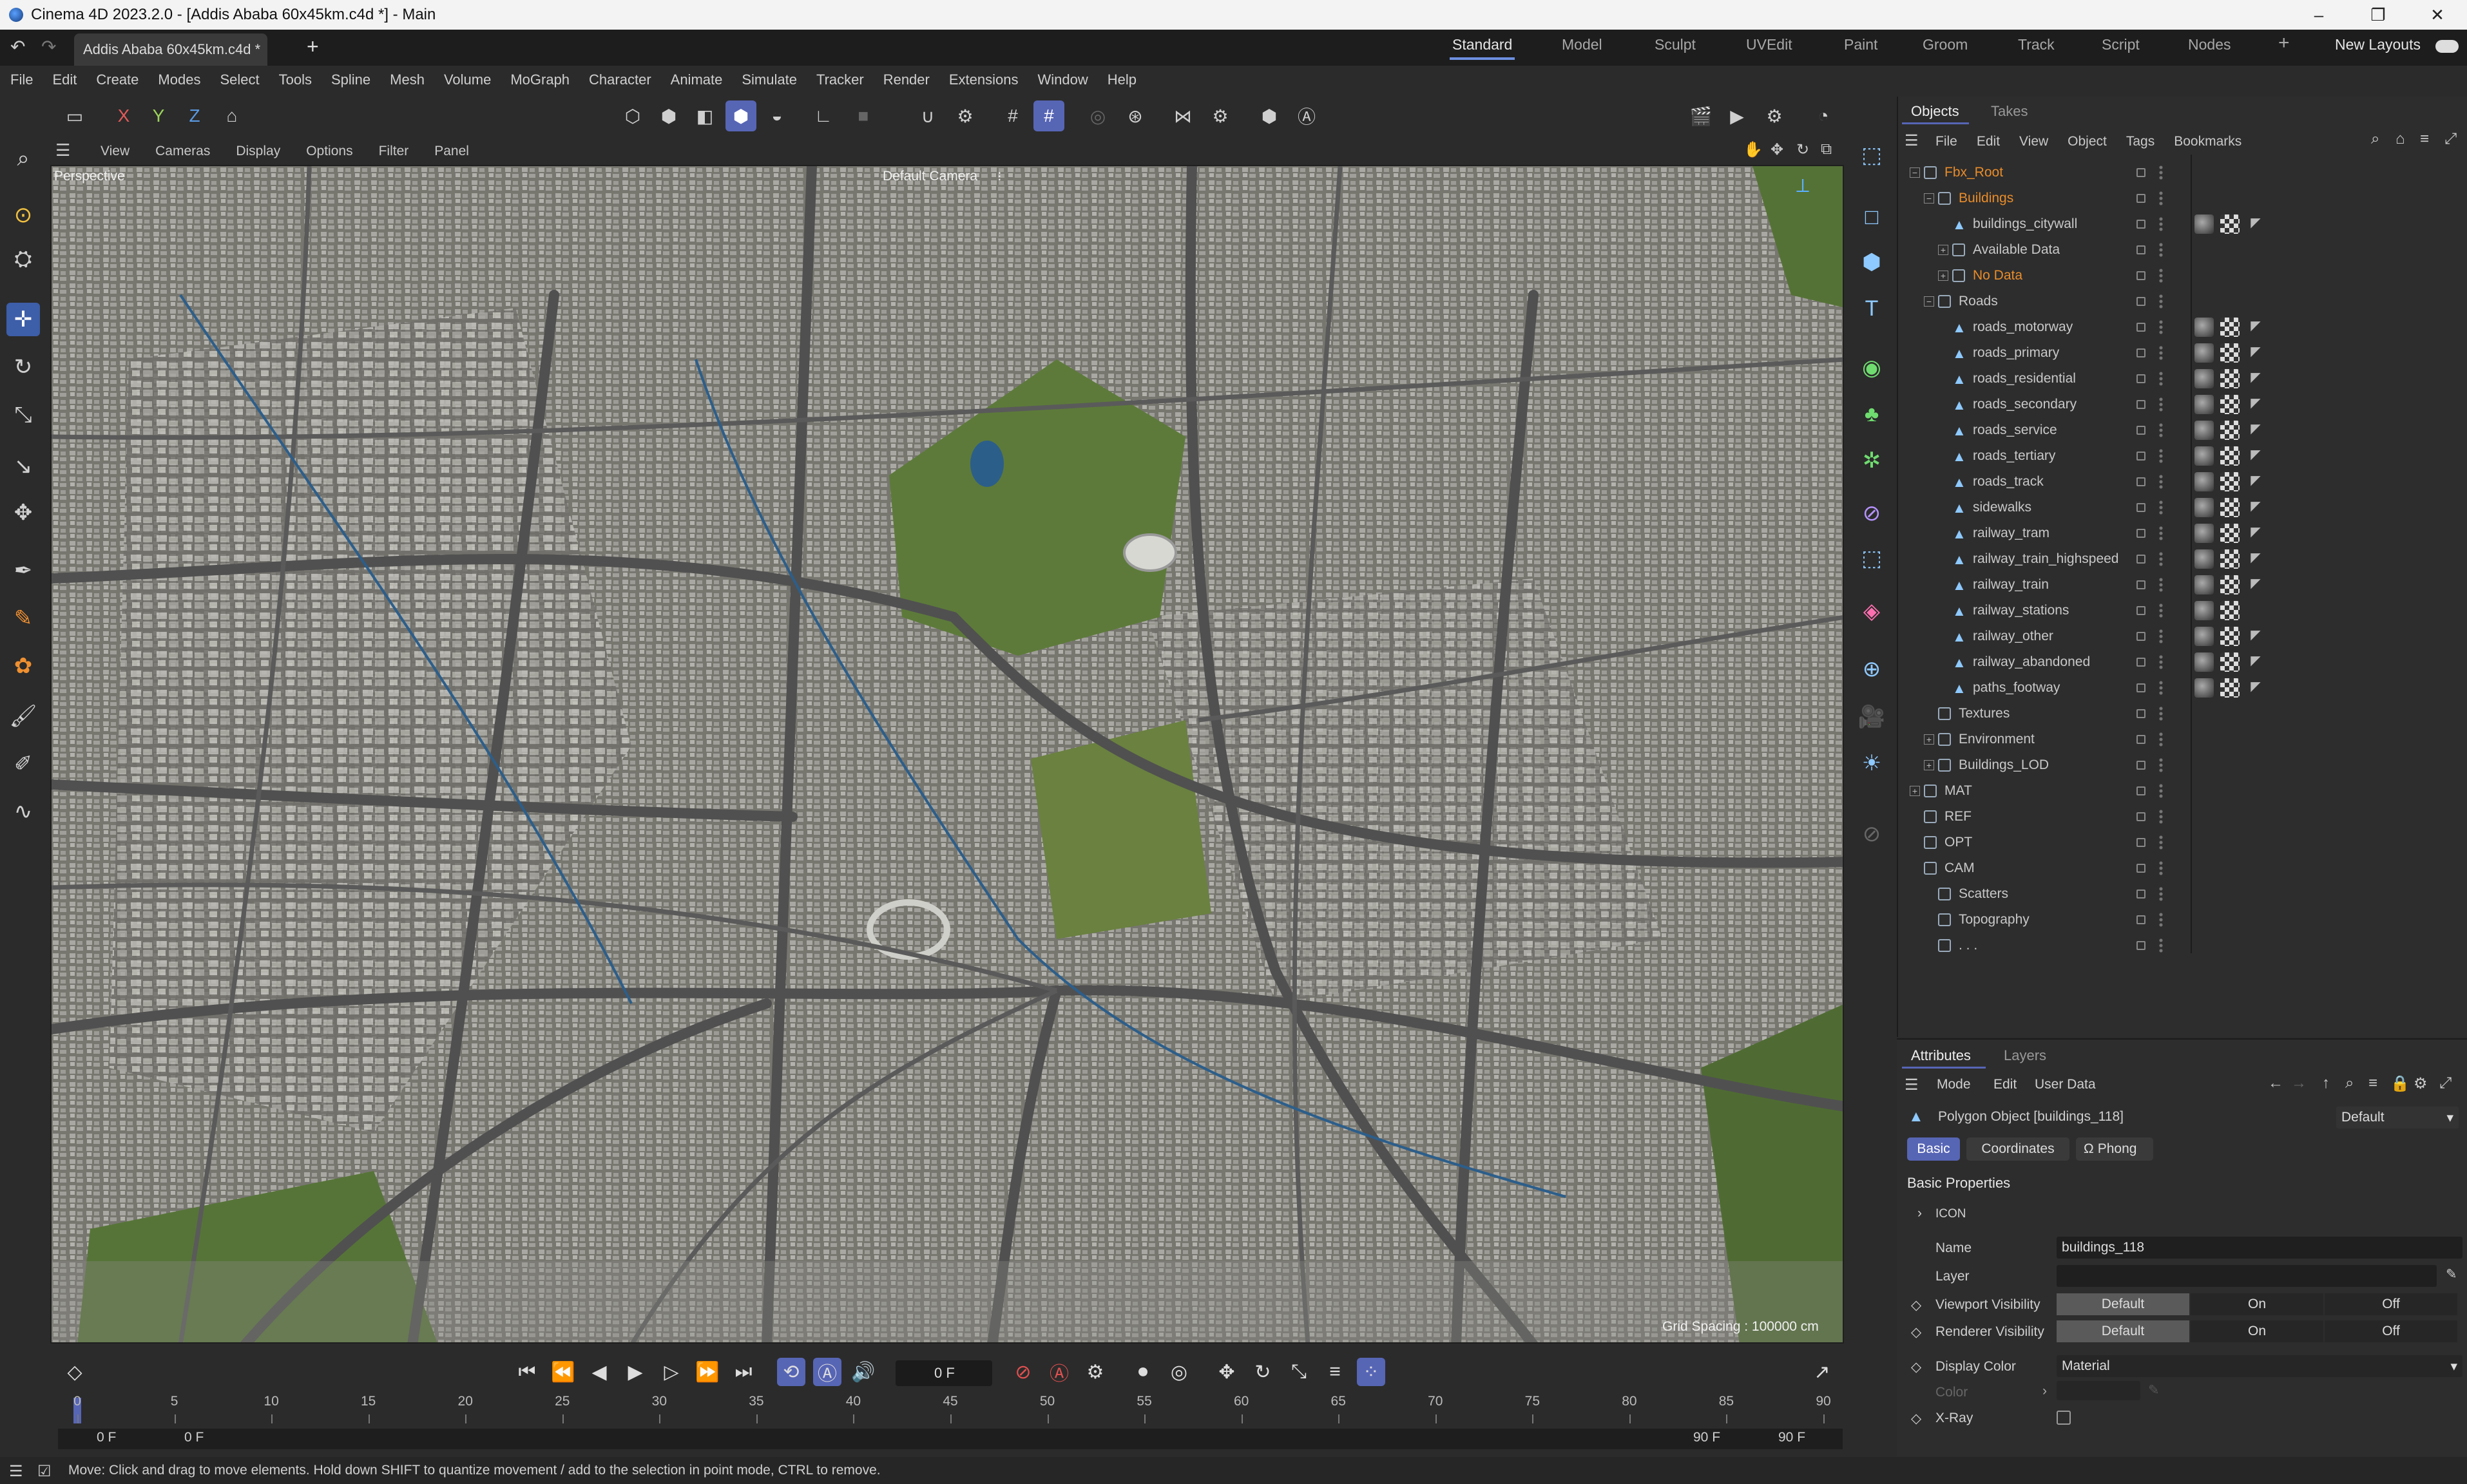 The image size is (2467, 1484). What do you see at coordinates (2182, 353) in the screenshot?
I see `object-row: ▲ roads_primary ◤` at bounding box center [2182, 353].